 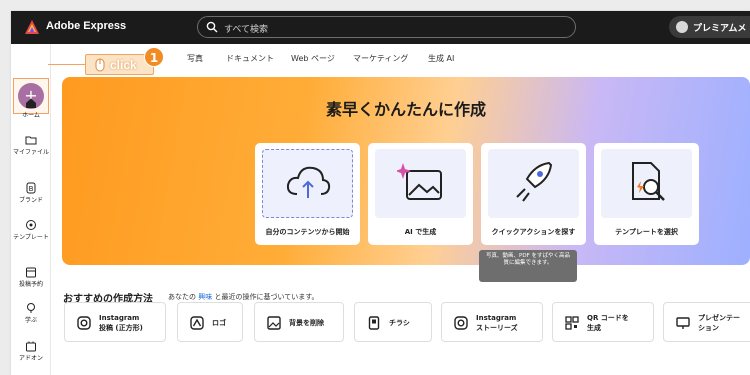 What do you see at coordinates (31, 308) in the screenshot?
I see `learn-icon` at bounding box center [31, 308].